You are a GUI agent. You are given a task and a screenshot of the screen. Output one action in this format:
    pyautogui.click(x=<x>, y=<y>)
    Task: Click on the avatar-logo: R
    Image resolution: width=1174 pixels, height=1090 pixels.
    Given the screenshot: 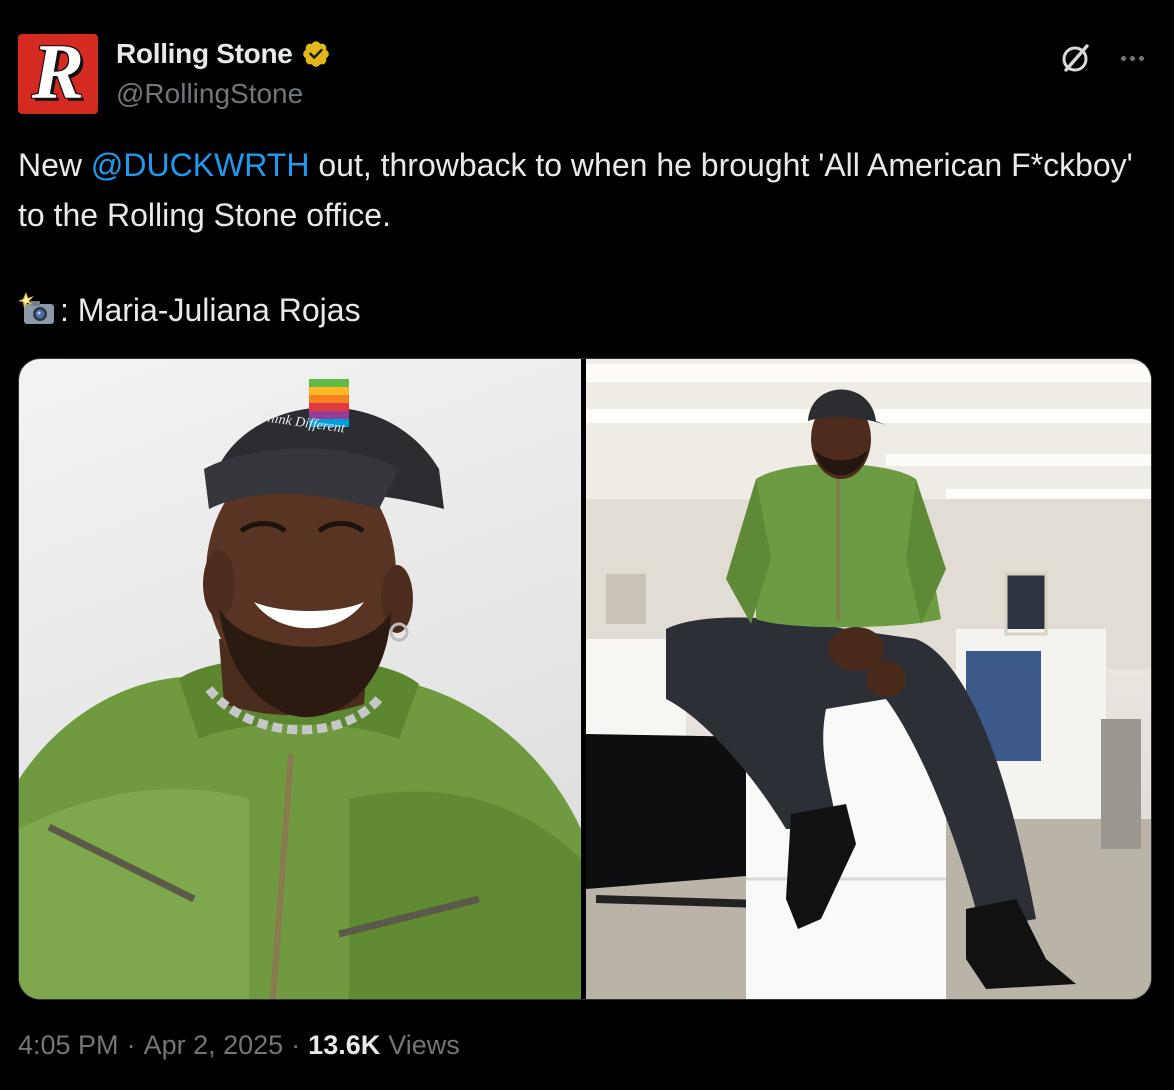 What is the action you would take?
    pyautogui.click(x=58, y=72)
    